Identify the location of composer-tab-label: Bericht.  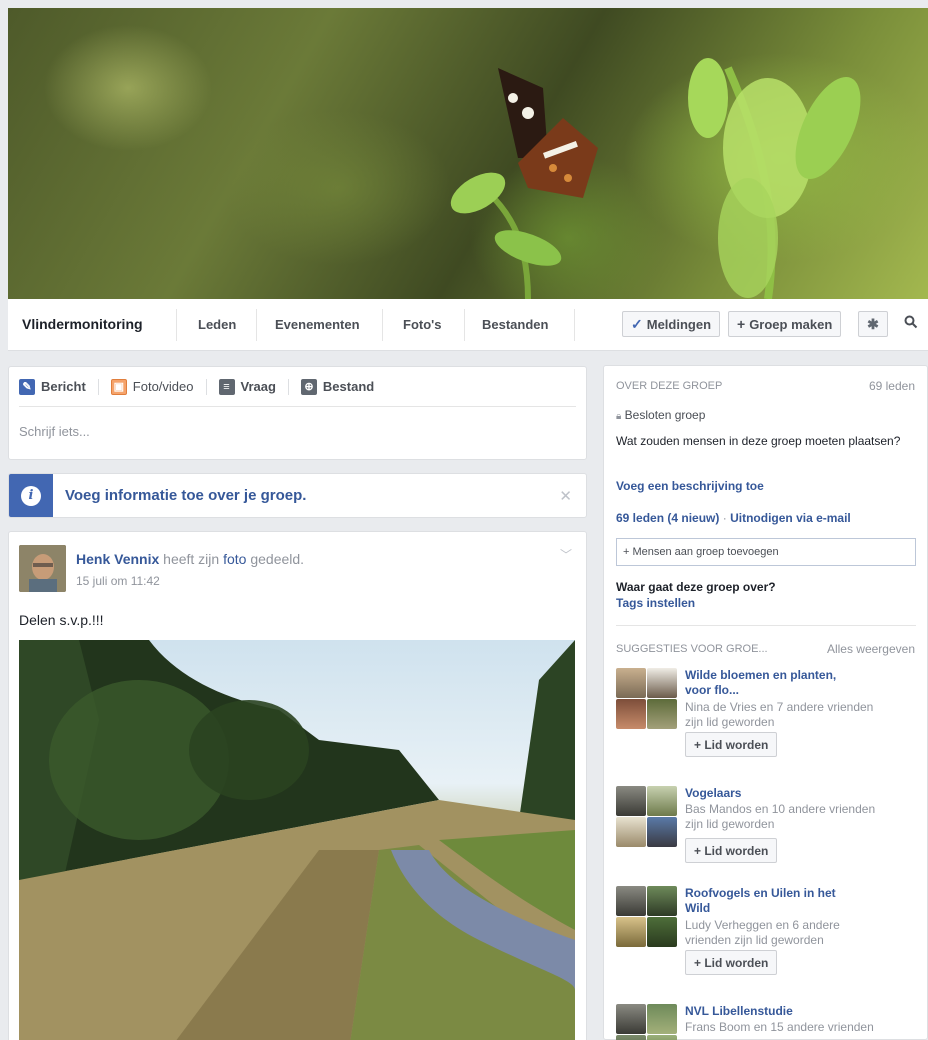
(63, 386).